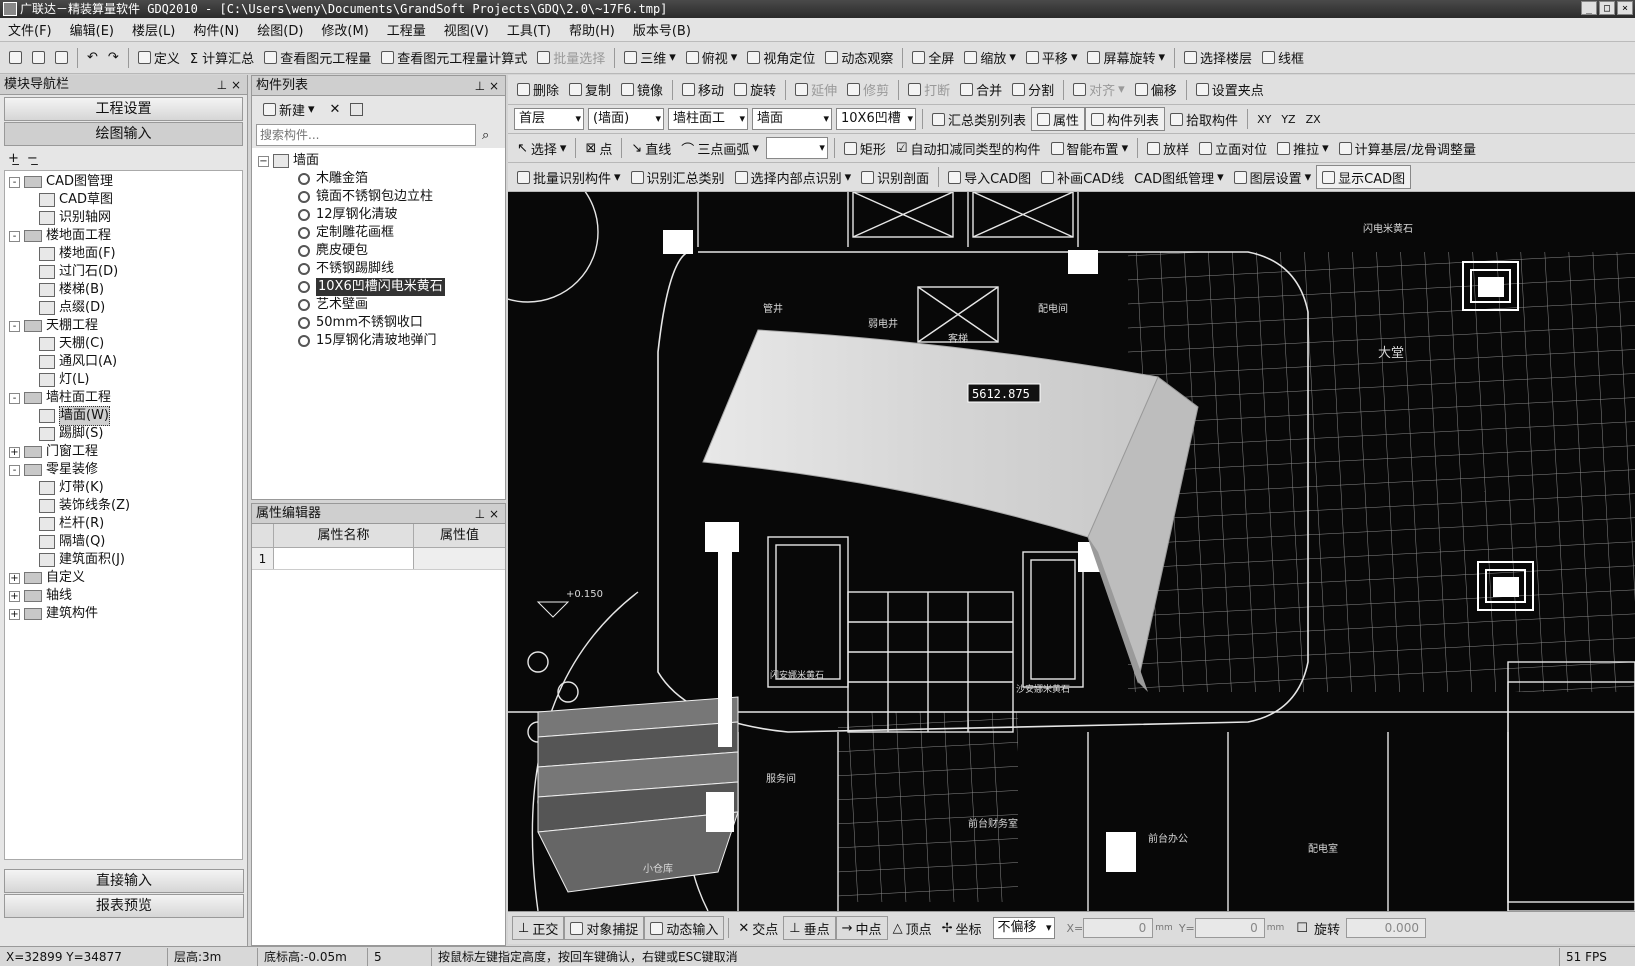  What do you see at coordinates (816, 90) in the screenshot?
I see `extend-button: 延伸` at bounding box center [816, 90].